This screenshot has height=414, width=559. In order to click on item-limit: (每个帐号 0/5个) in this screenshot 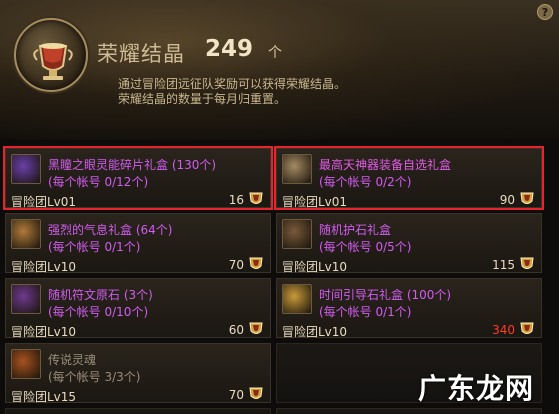, I will do `click(365, 247)`.